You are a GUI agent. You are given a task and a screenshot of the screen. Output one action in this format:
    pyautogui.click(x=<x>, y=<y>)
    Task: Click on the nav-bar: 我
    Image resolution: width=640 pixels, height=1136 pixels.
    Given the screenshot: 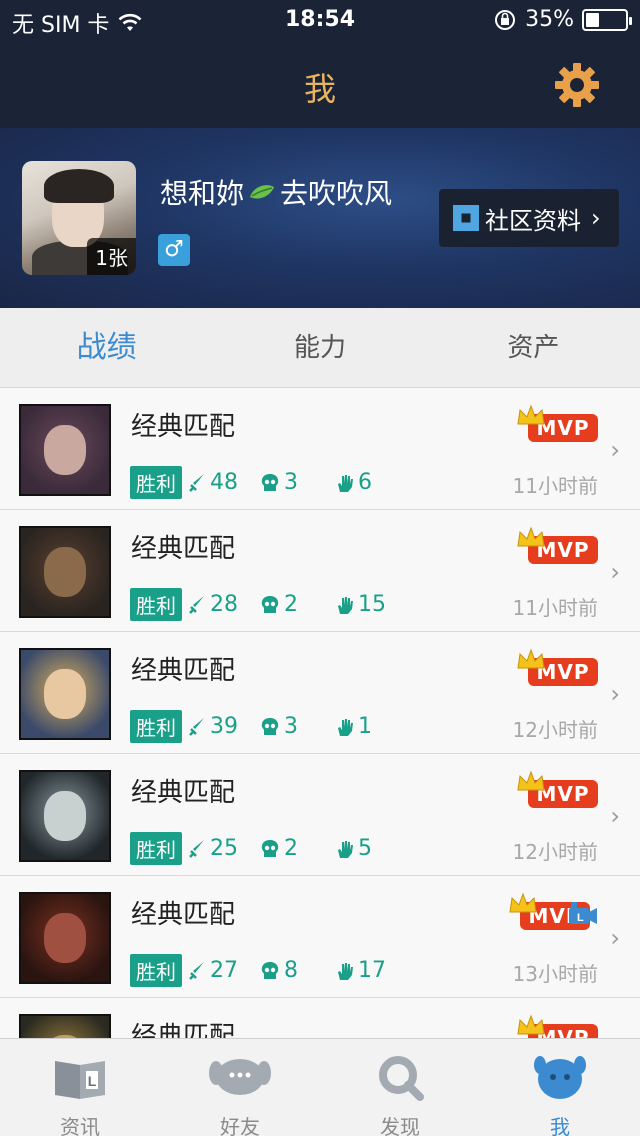 What is the action you would take?
    pyautogui.click(x=320, y=84)
    